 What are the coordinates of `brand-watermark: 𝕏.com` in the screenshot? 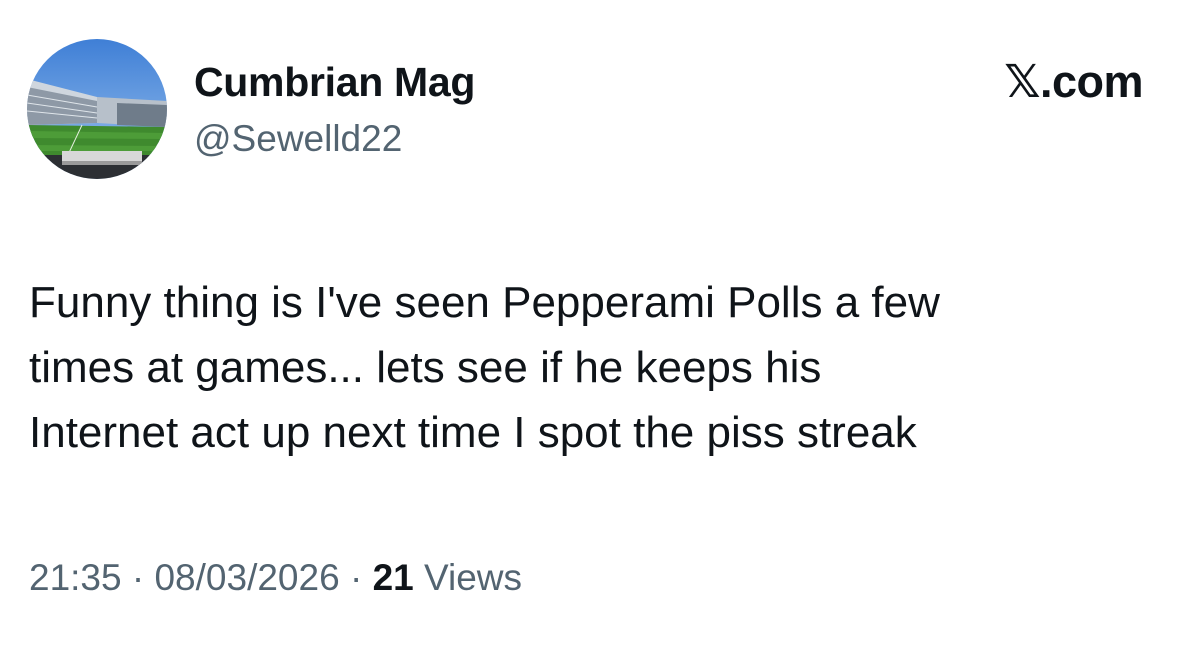 It's located at (1073, 82).